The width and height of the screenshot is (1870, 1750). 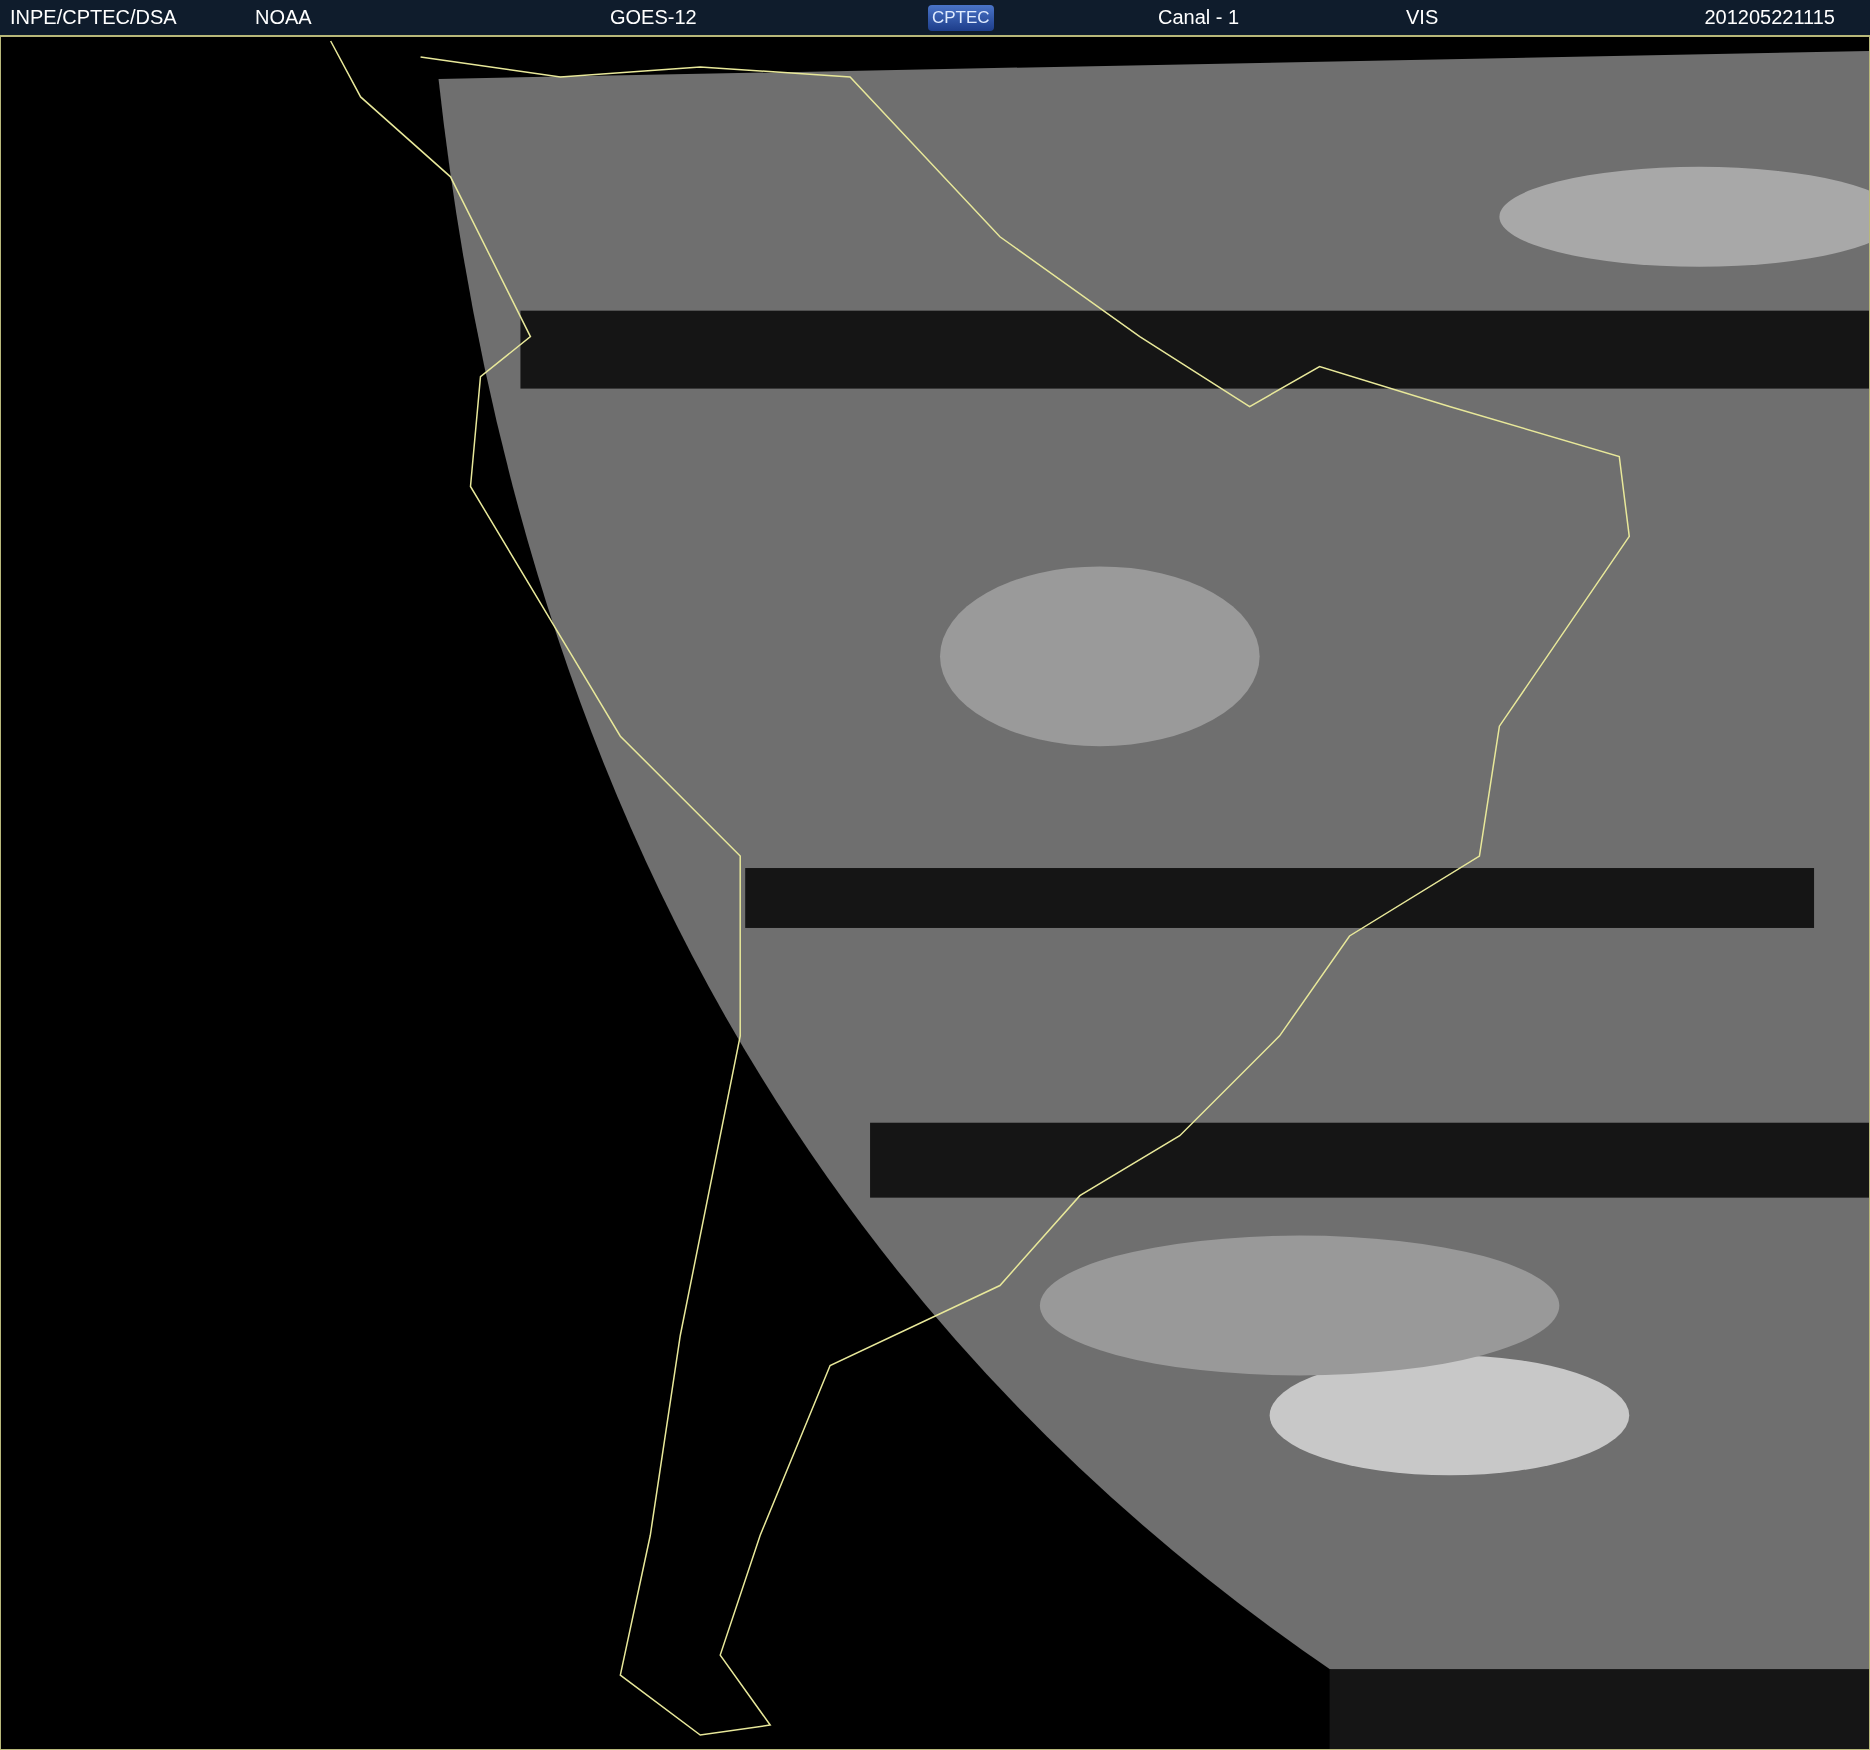 I want to click on logo: CPTEC, so click(x=961, y=17).